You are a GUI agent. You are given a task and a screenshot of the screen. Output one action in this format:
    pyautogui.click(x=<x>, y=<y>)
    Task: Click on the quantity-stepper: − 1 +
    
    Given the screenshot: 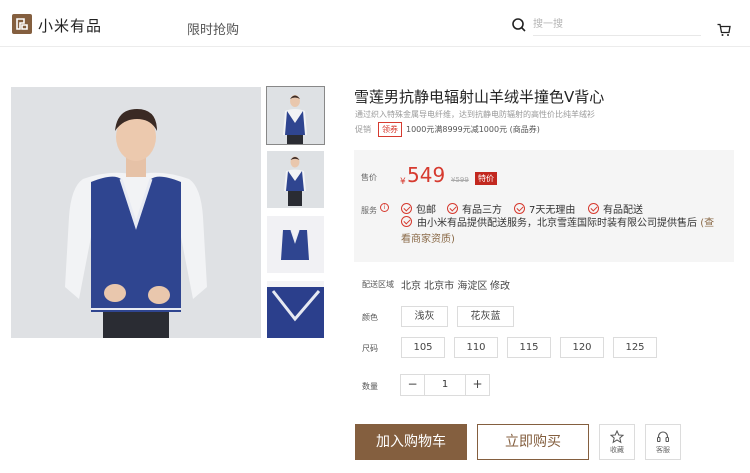 What is the action you would take?
    pyautogui.click(x=445, y=385)
    